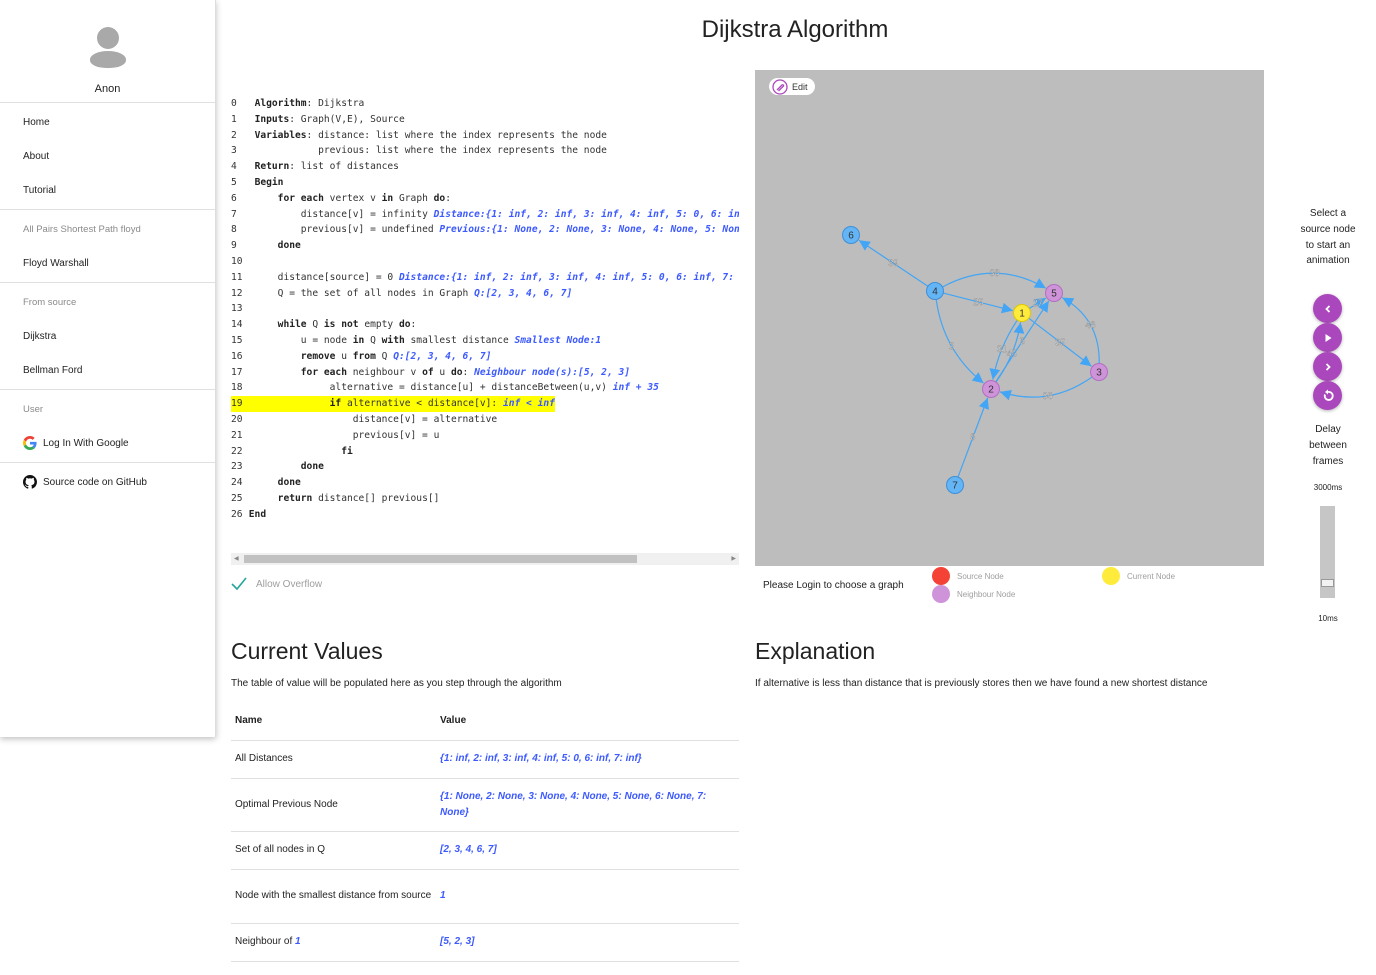 This screenshot has width=1376, height=975. I want to click on sidebar-item-home: Home, so click(107, 122).